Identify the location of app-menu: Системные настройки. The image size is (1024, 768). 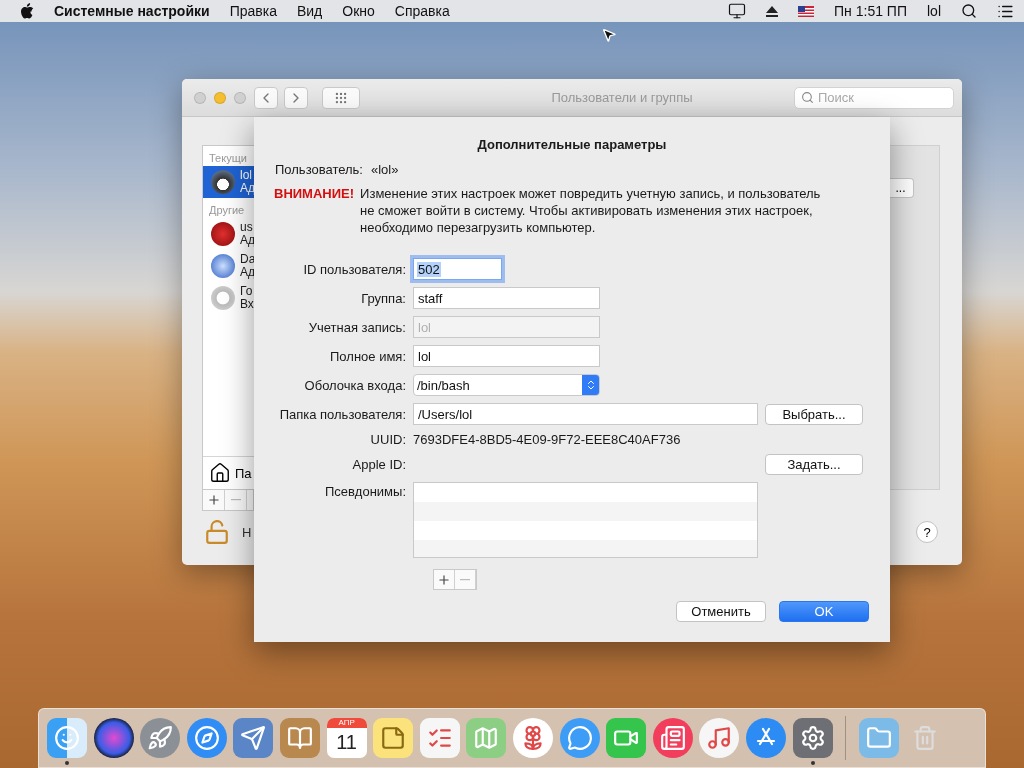
(132, 11).